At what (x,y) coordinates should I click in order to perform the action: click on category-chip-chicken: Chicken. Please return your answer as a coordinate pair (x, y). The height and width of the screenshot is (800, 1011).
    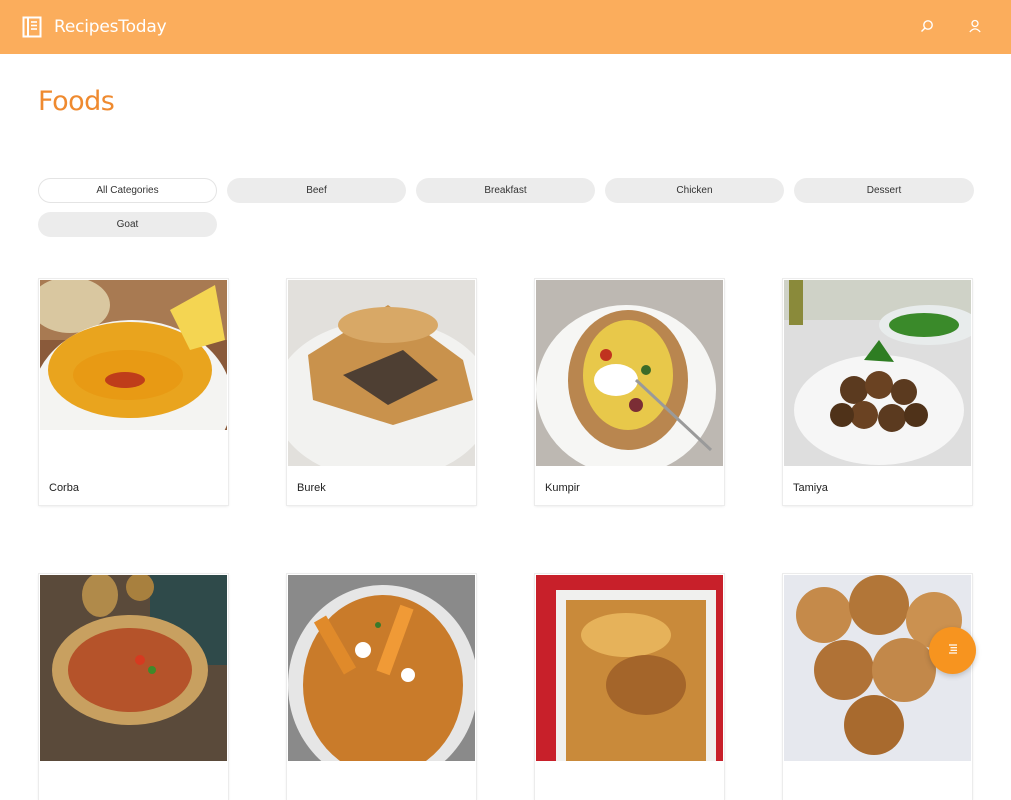
    Looking at the image, I should click on (694, 190).